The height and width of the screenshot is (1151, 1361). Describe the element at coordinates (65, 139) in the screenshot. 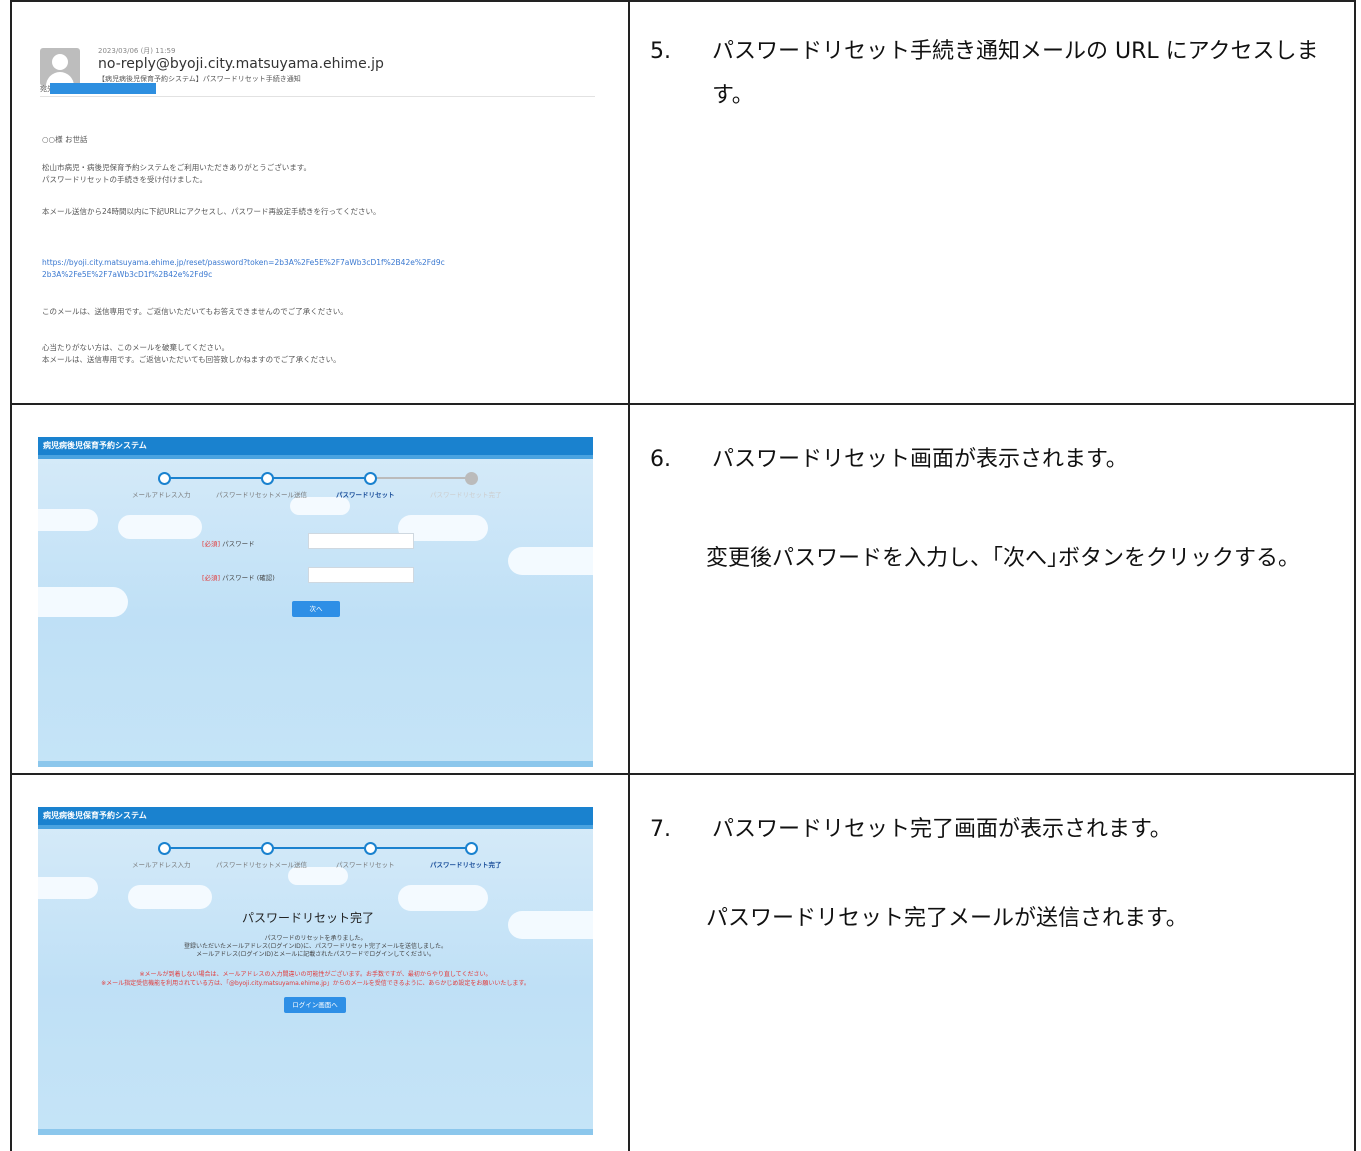

I see `email-body-line: ○○様 お世話` at that location.